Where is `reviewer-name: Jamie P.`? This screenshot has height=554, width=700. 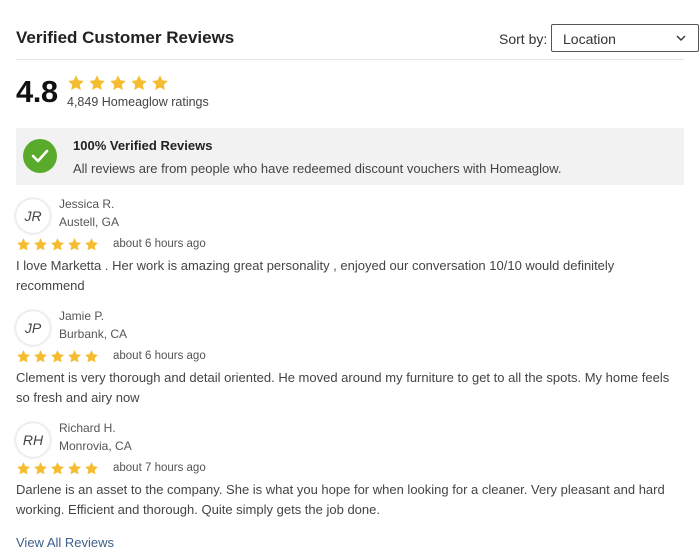
reviewer-name: Jamie P. is located at coordinates (82, 316).